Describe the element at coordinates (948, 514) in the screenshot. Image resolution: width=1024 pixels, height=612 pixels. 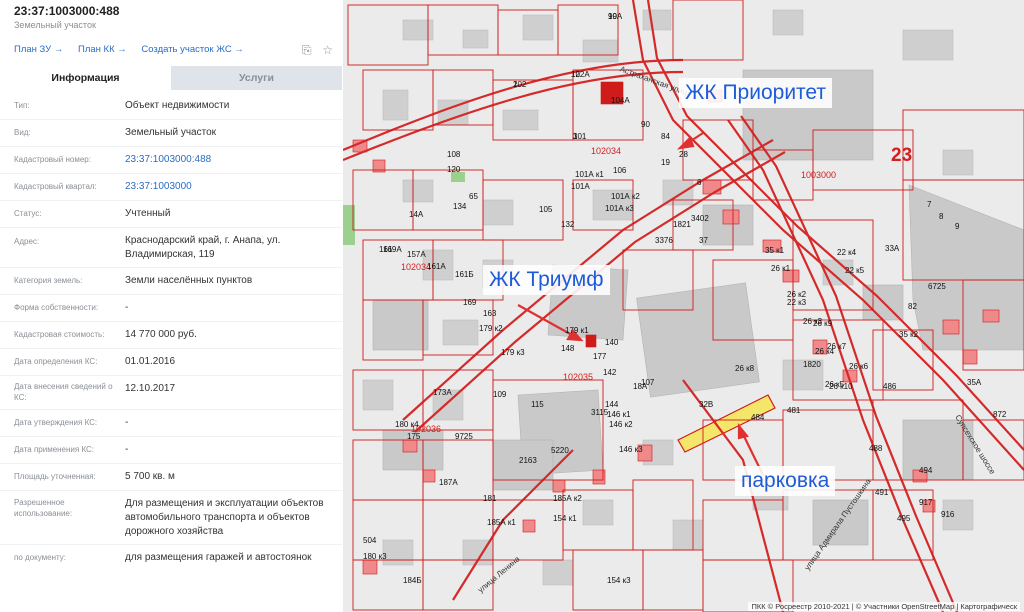
I see `house-number-label: 916` at that location.